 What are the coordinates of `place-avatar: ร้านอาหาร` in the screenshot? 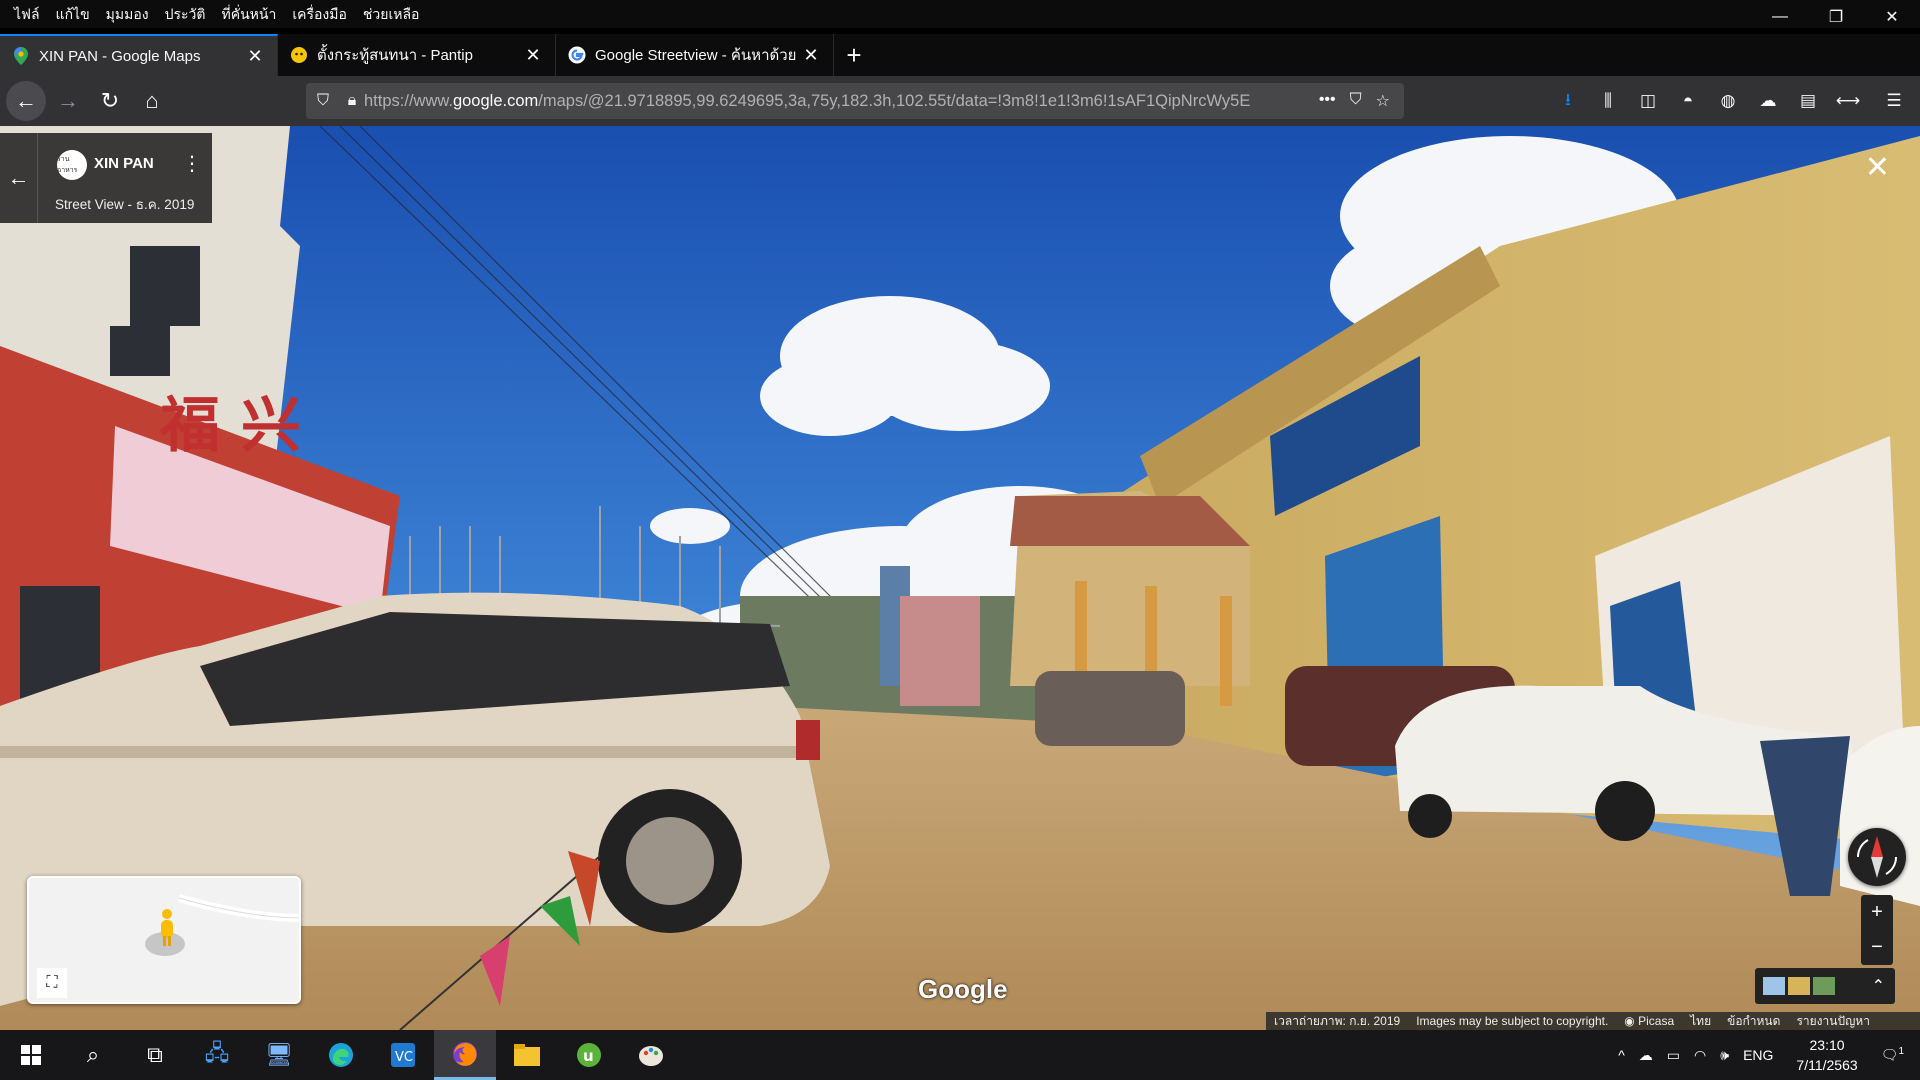 It's located at (72, 165).